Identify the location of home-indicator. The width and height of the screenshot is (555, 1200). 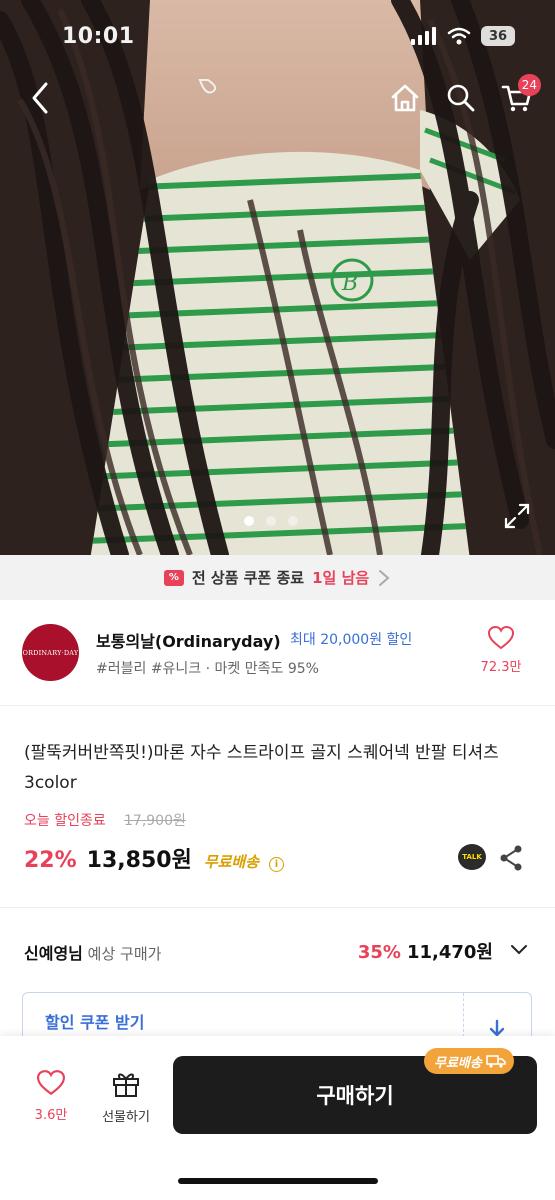
(278, 1181).